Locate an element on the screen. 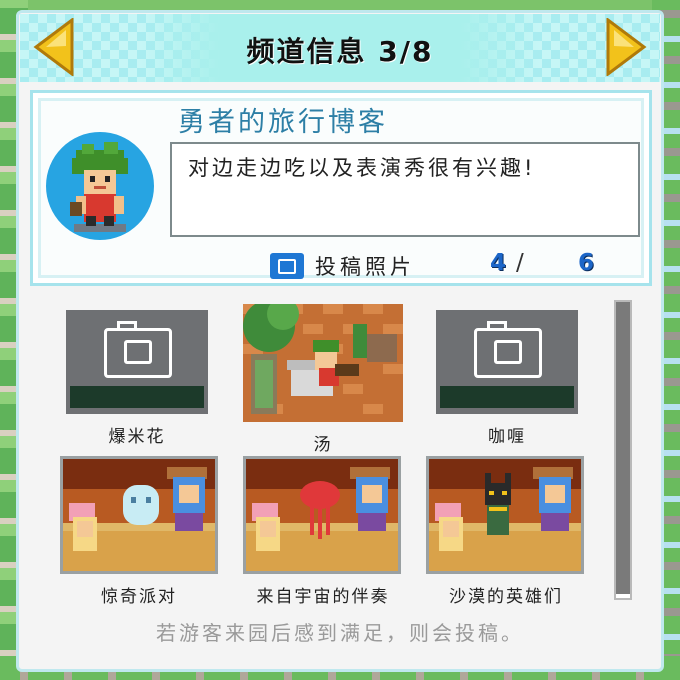  previous-channel-button is located at coordinates (54, 47).